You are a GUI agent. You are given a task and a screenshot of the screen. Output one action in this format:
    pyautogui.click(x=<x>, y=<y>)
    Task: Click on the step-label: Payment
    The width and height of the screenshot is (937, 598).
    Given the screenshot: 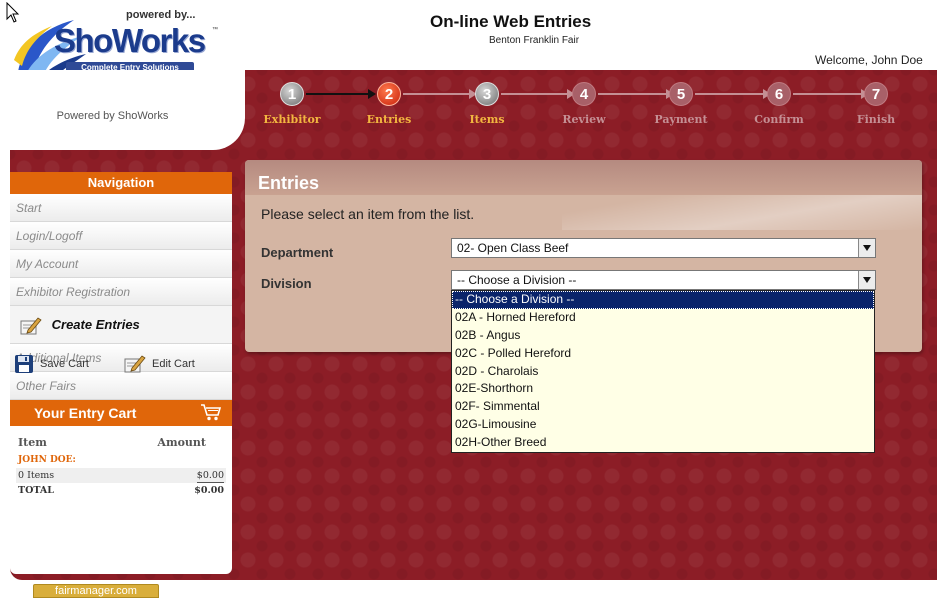 What is the action you would take?
    pyautogui.click(x=681, y=119)
    